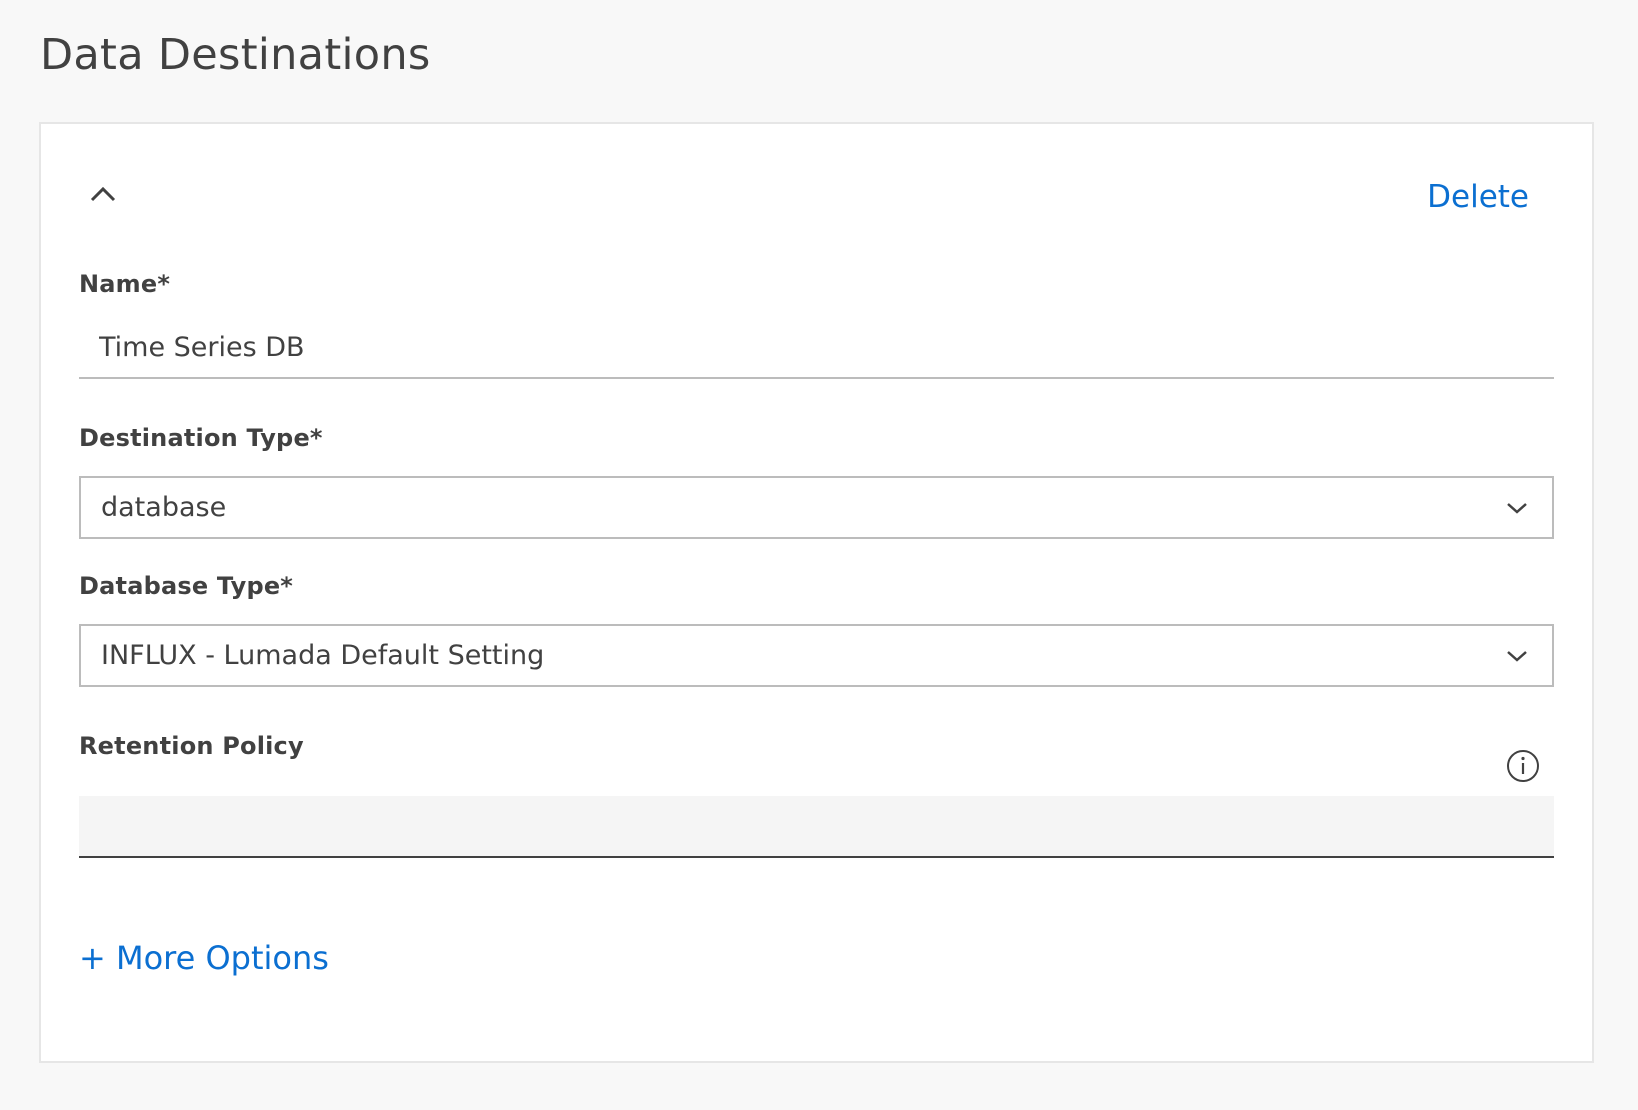  I want to click on retention-policy-label: Retention Policy, so click(191, 746).